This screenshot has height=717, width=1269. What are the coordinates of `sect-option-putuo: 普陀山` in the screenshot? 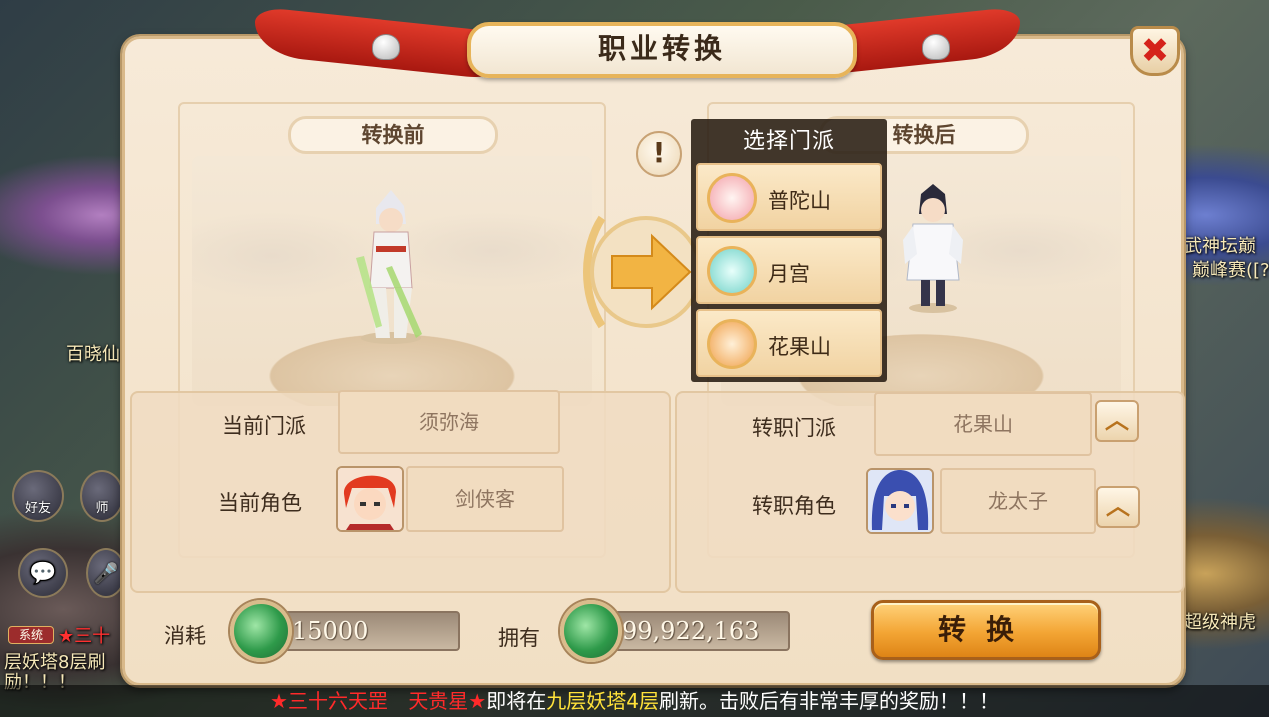 It's located at (789, 197).